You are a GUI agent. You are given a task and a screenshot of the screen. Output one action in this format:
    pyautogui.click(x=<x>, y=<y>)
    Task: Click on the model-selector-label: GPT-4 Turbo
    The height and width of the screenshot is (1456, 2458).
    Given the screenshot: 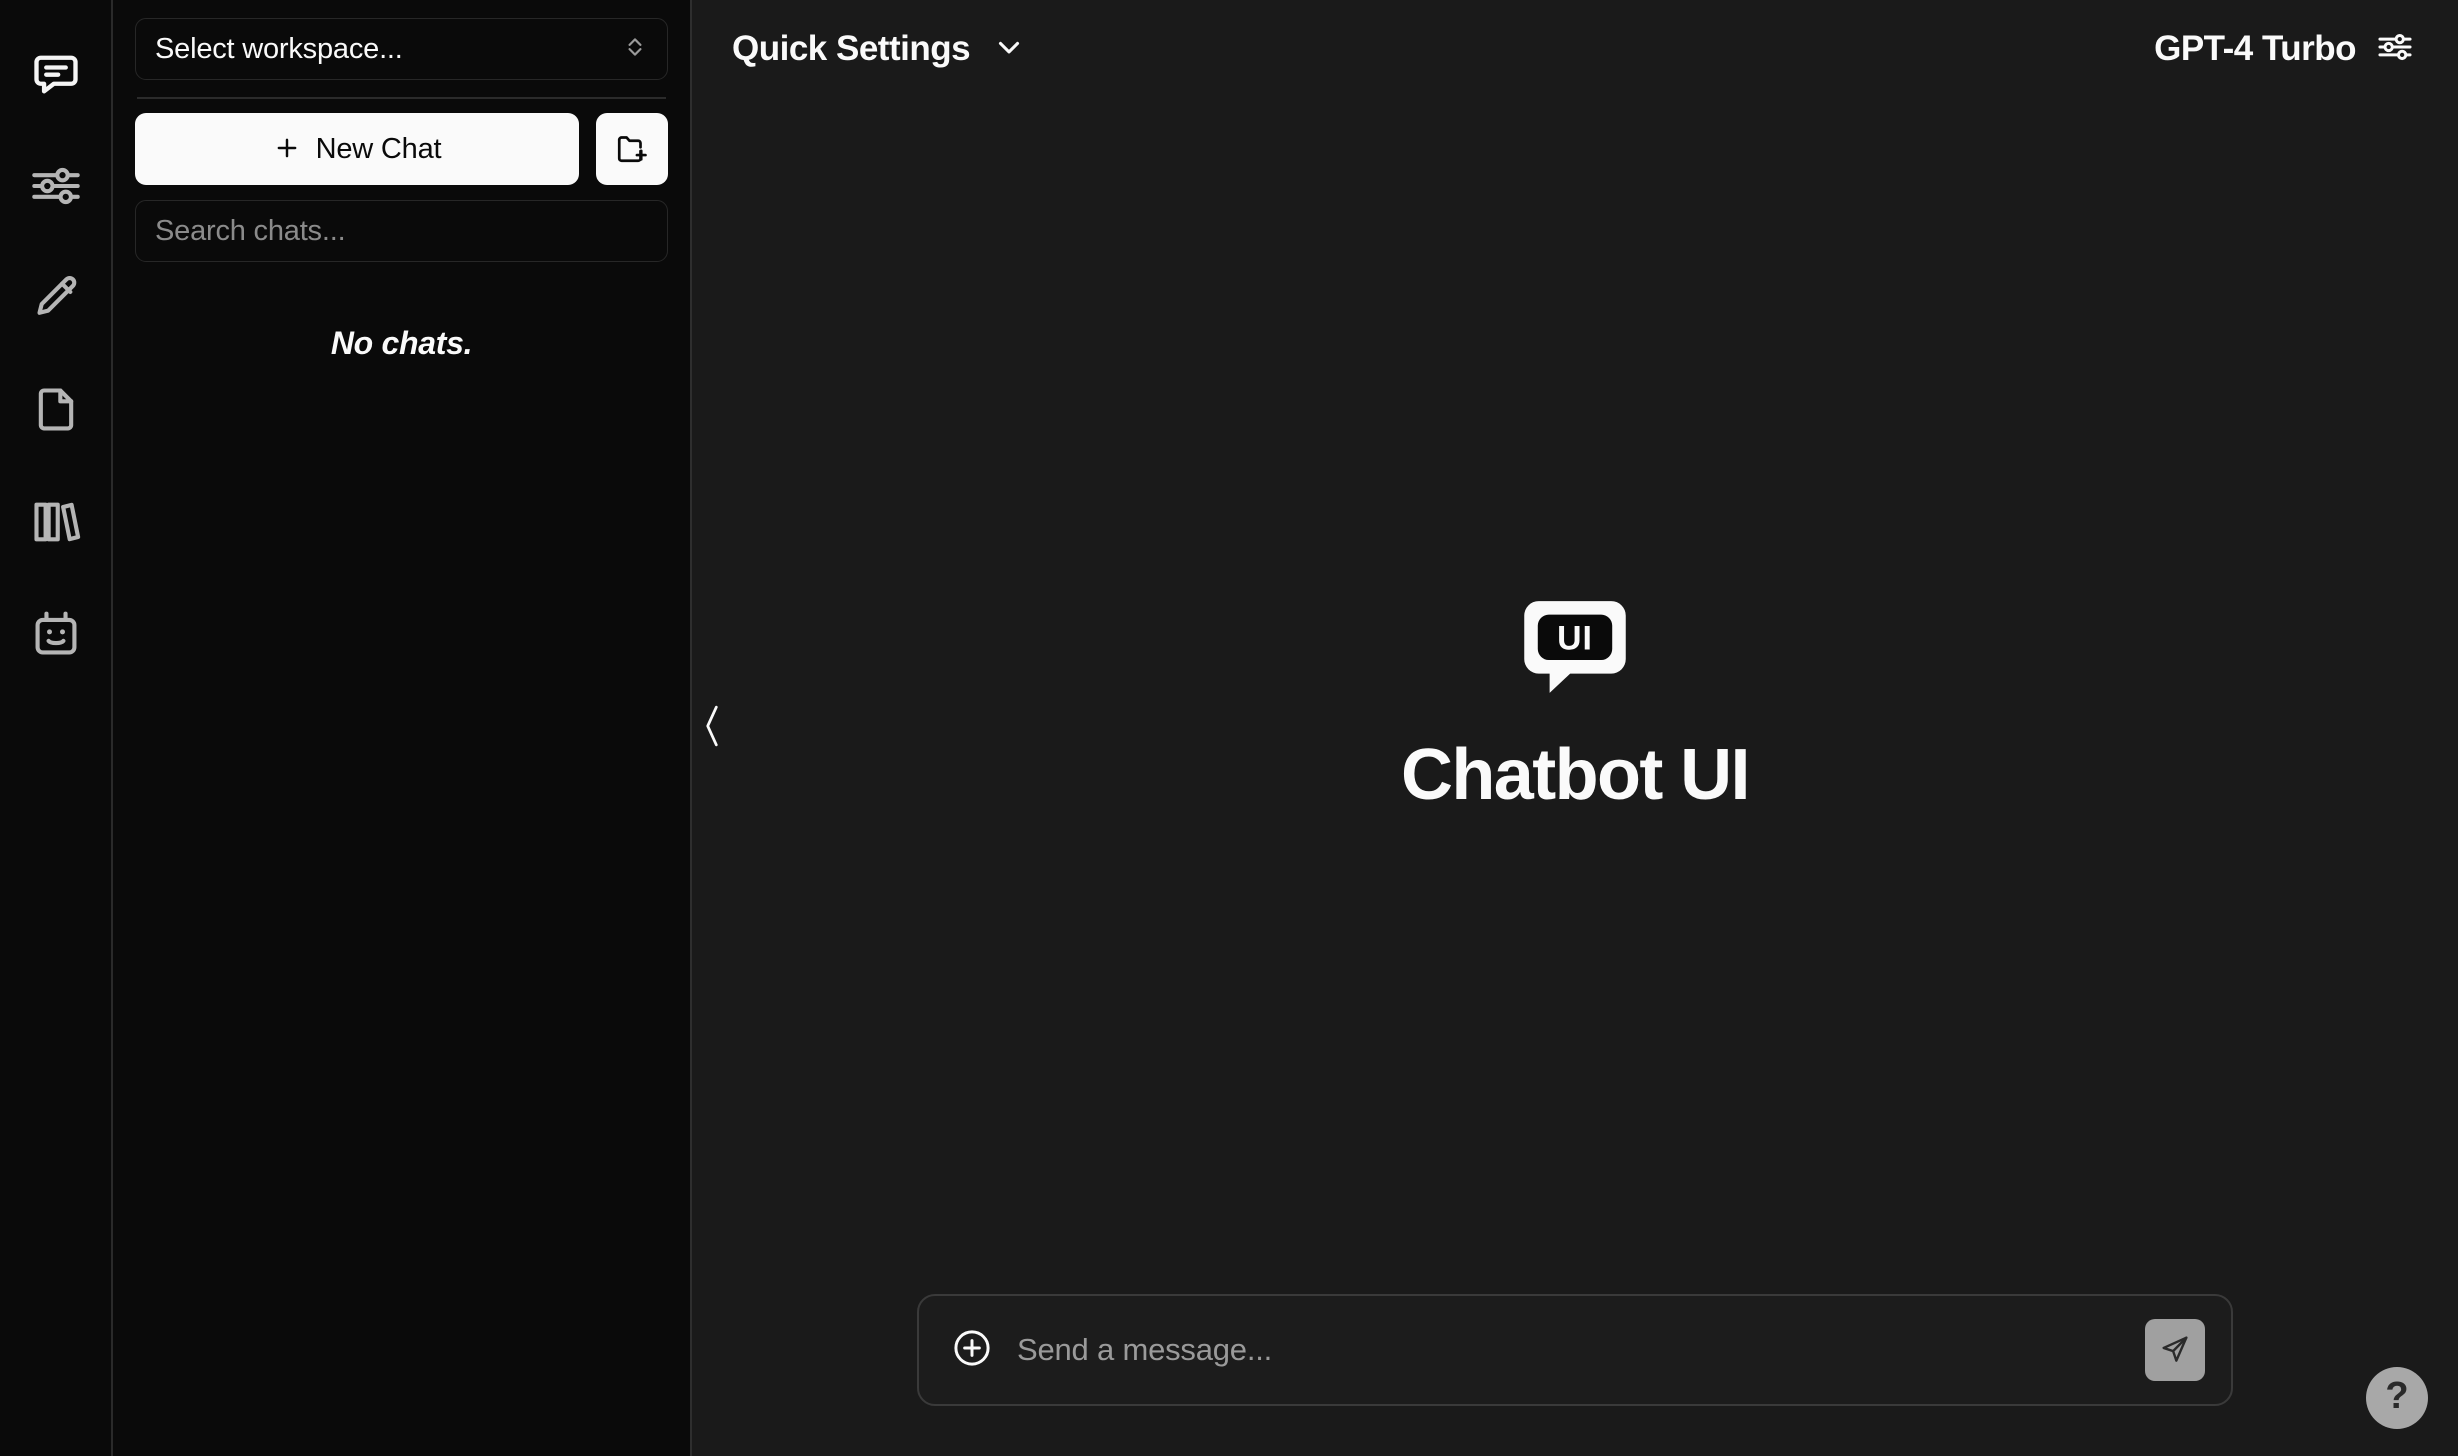 What is the action you would take?
    pyautogui.click(x=2255, y=48)
    